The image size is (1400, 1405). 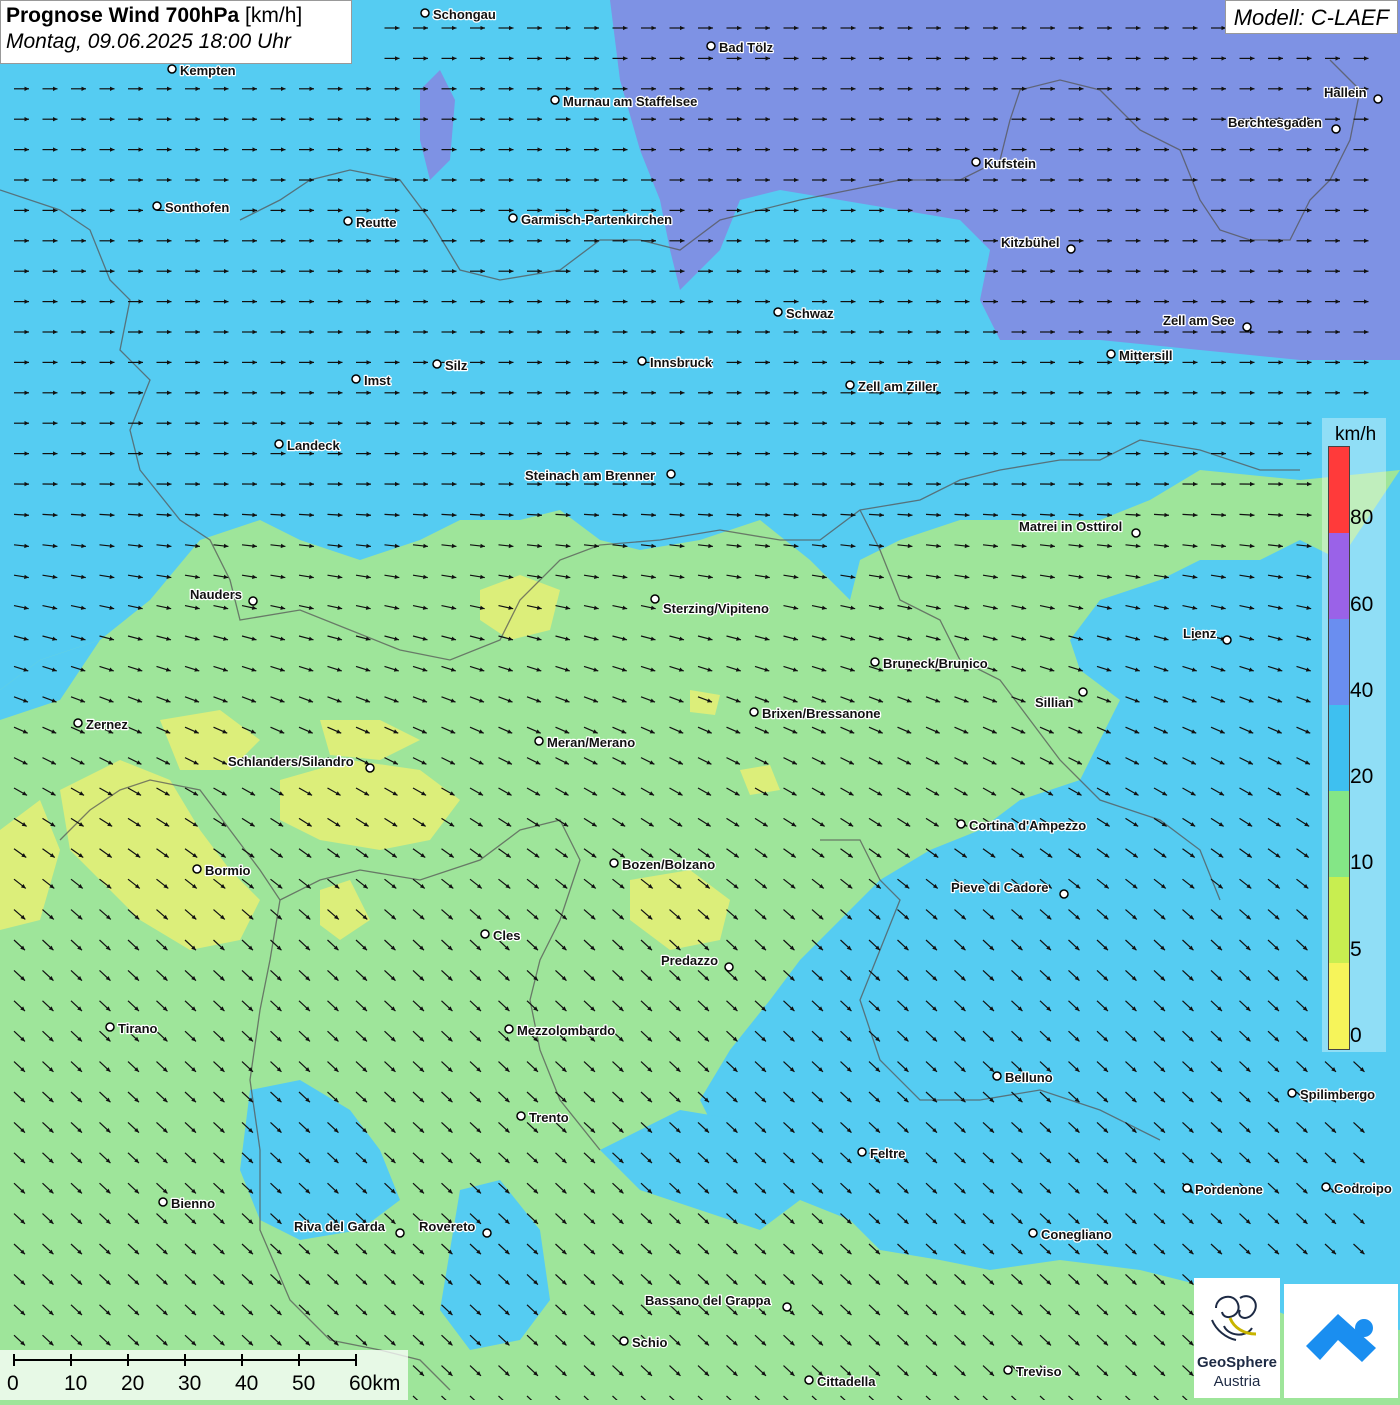 I want to click on legend-color-bar, so click(x=1339, y=748).